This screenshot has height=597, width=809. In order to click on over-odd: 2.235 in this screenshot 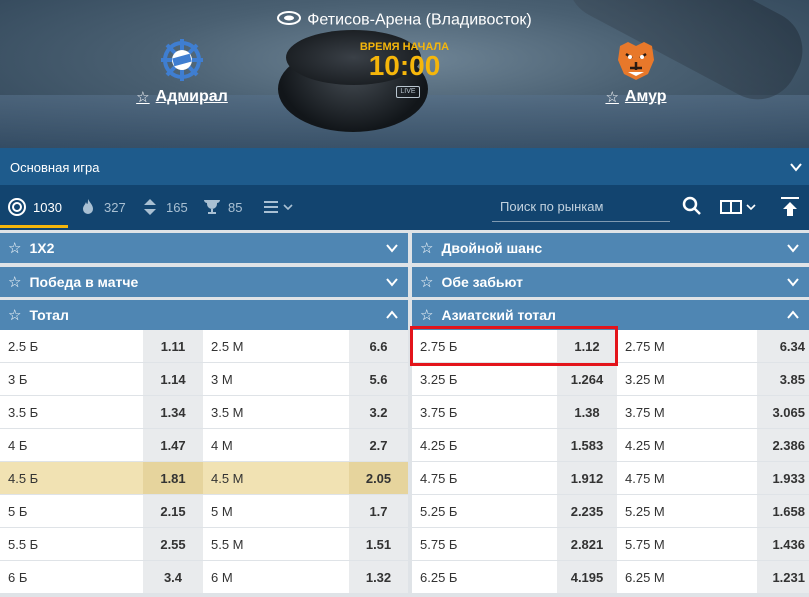, I will do `click(587, 511)`.